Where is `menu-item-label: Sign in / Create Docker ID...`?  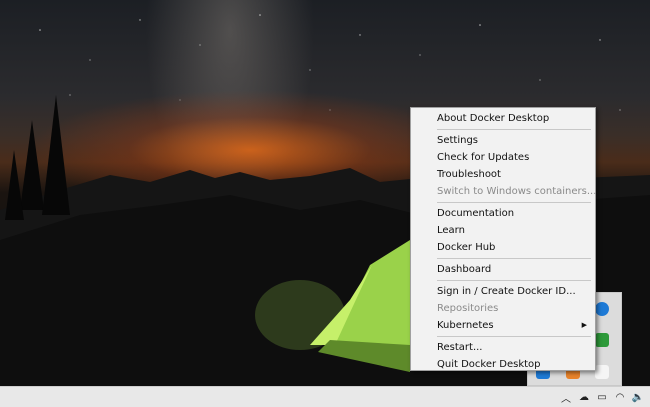 menu-item-label: Sign in / Create Docker ID... is located at coordinates (506, 291).